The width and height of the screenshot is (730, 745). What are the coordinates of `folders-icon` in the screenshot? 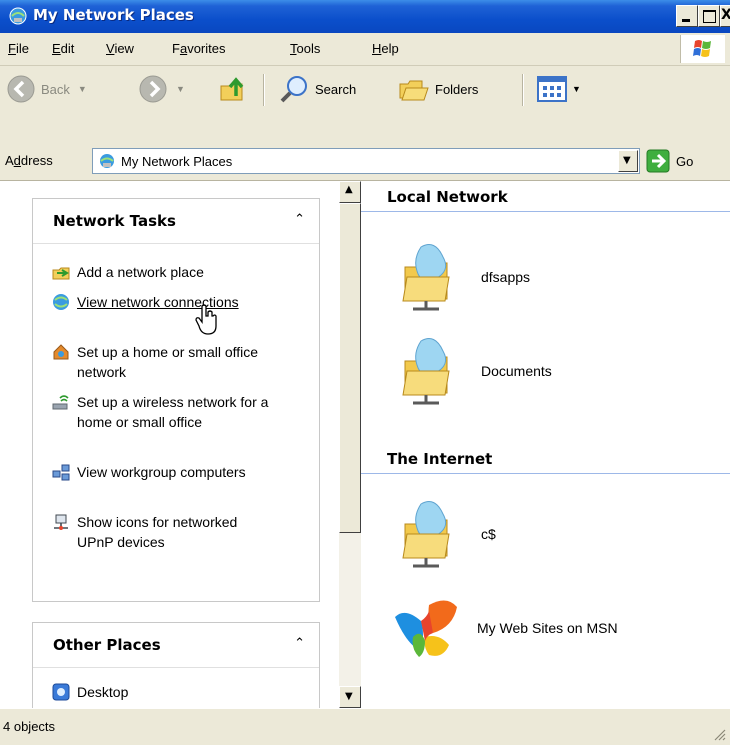 It's located at (414, 90).